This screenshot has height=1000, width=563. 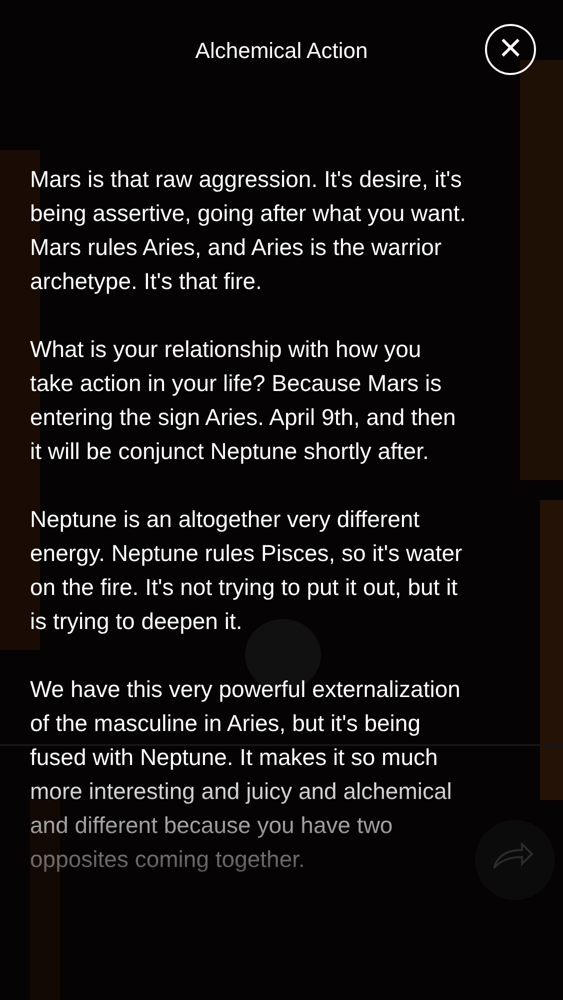 What do you see at coordinates (248, 230) in the screenshot?
I see `paragraph: Mars is that raw aggression. It's desire, it's being assertive, going after what you want. Mars rules Aries, and Aries is the warrior archetype. It's that fire.` at bounding box center [248, 230].